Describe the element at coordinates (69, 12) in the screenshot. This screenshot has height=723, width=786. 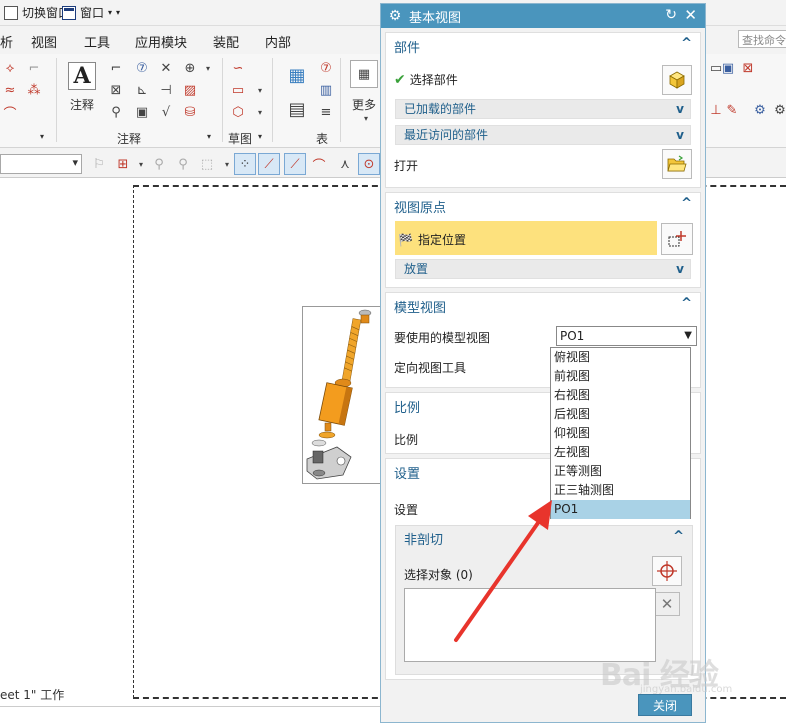
I see `window-frame-icon` at that location.